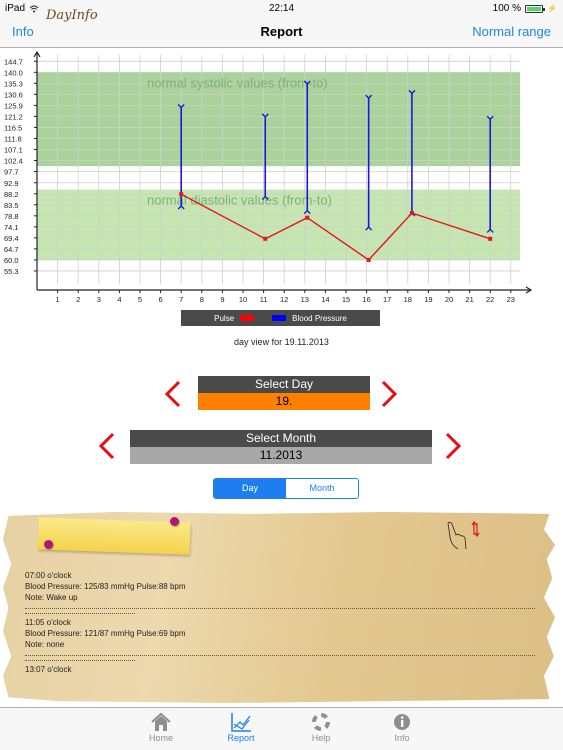 The width and height of the screenshot is (563, 750). Describe the element at coordinates (535, 8) in the screenshot. I see `battery-icon` at that location.